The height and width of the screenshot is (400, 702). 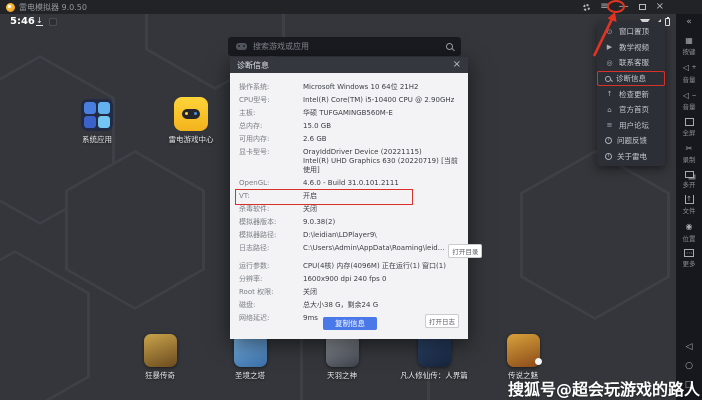 What do you see at coordinates (254, 248) in the screenshot?
I see `row-label: 日志路径:` at bounding box center [254, 248].